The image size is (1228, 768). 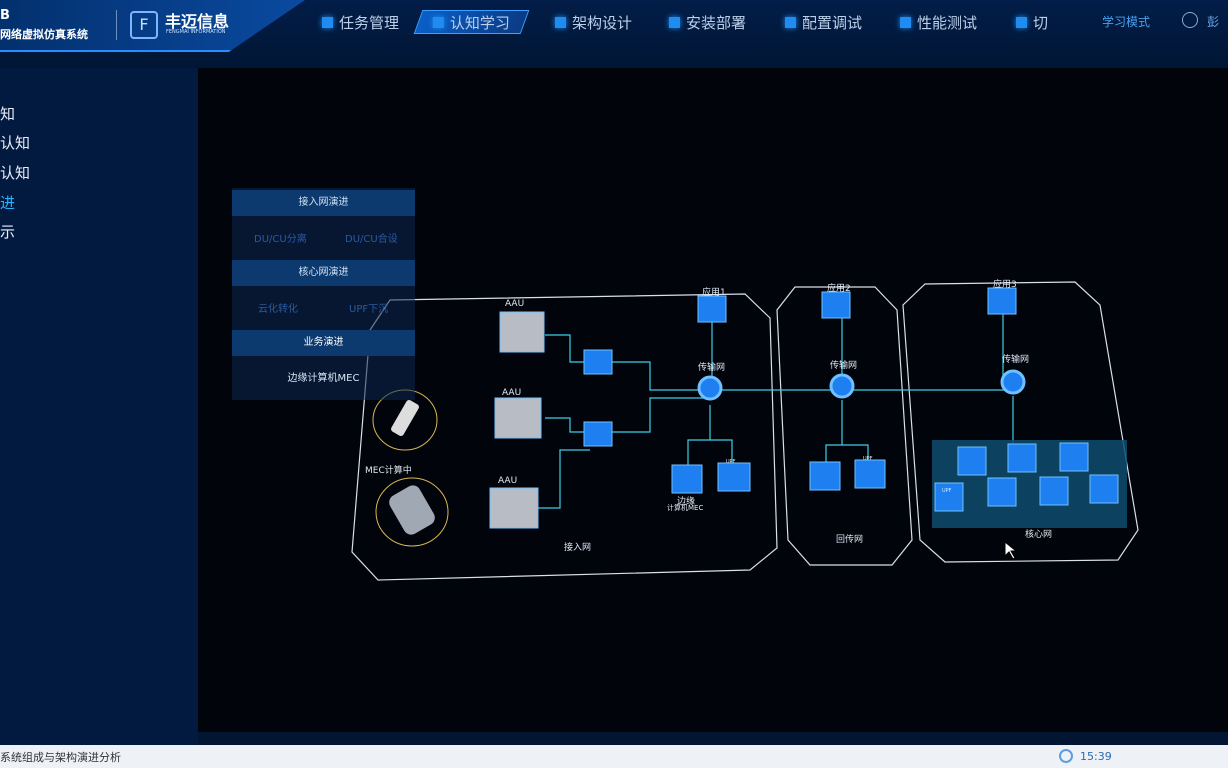 I want to click on zone-access-border, so click(x=564, y=437).